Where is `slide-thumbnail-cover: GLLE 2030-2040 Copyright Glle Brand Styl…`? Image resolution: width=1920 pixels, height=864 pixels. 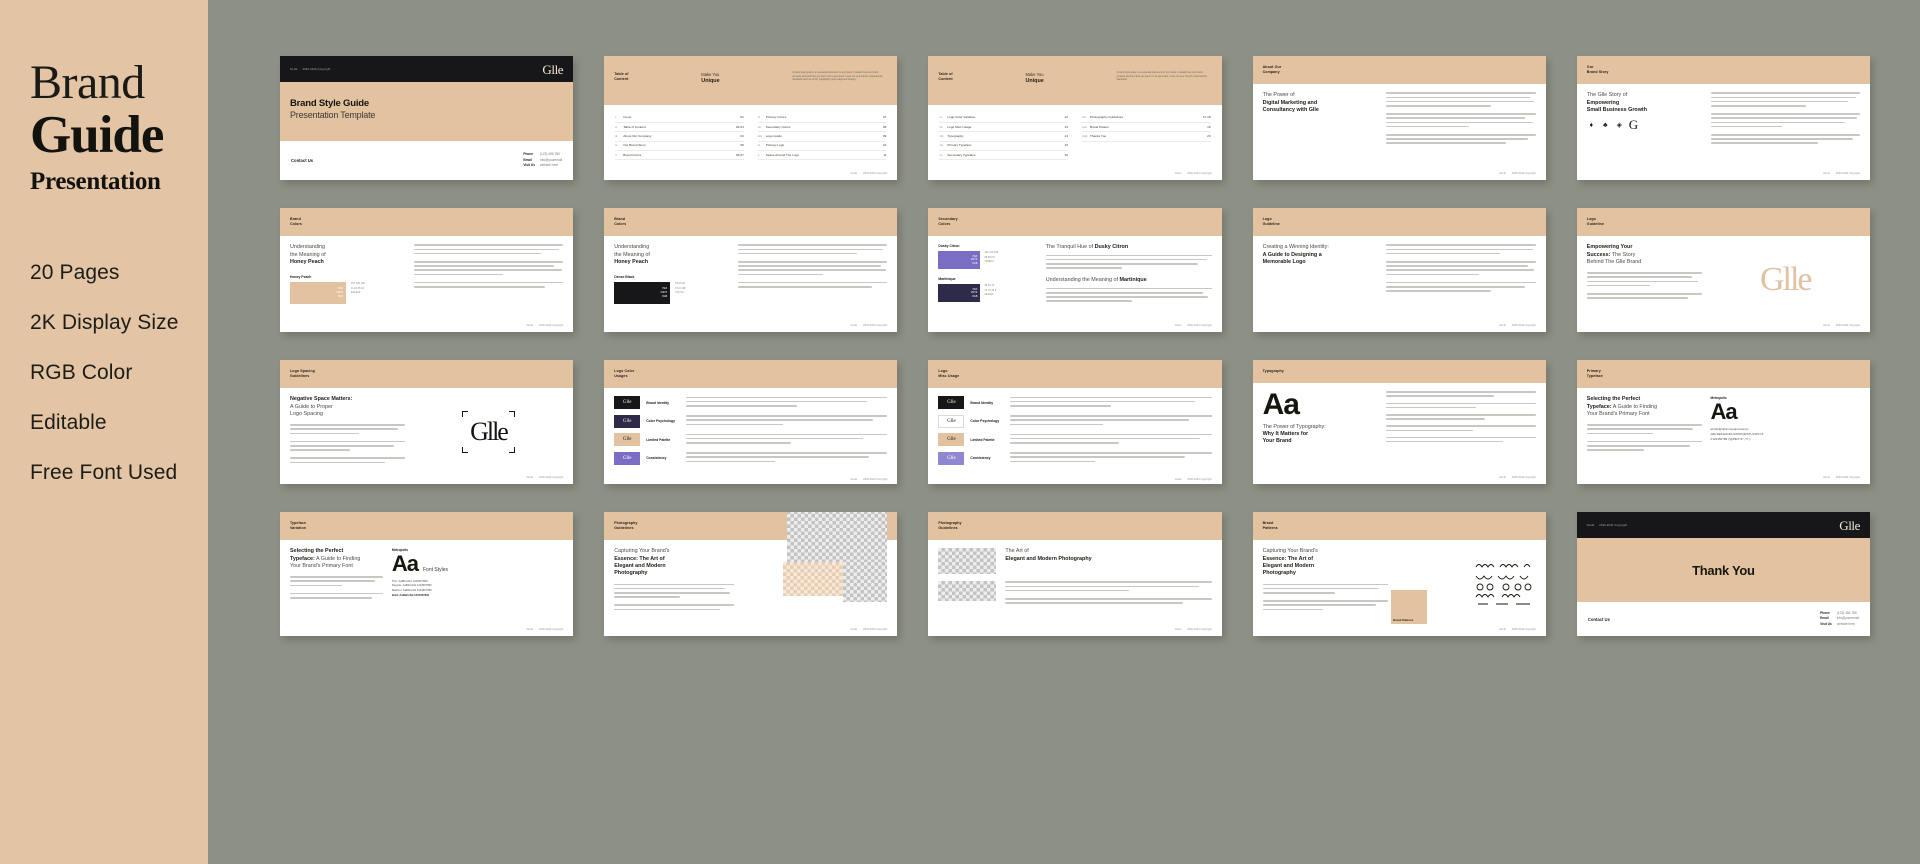 slide-thumbnail-cover: GLLE 2030-2040 Copyright Glle Brand Styl… is located at coordinates (427, 118).